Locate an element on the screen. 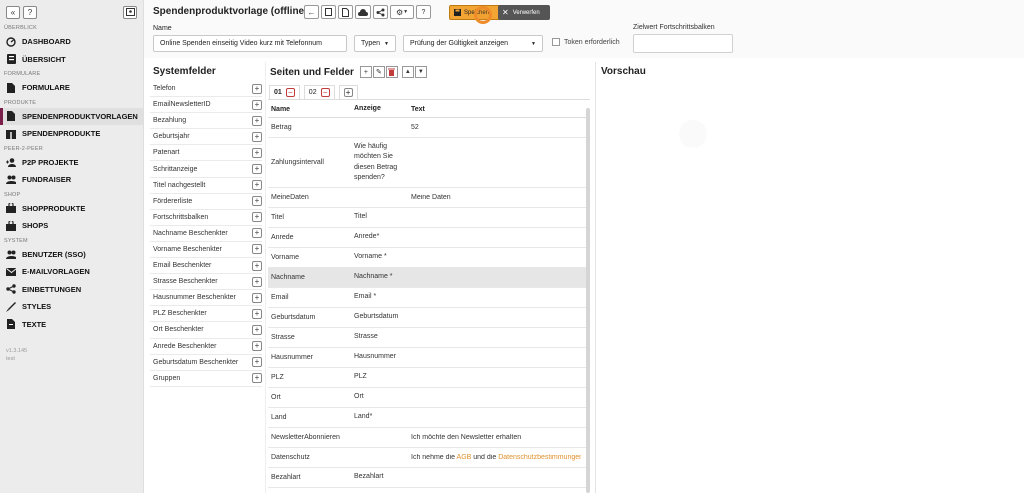 This screenshot has width=1024, height=493. id-card-icon is located at coordinates (130, 12).